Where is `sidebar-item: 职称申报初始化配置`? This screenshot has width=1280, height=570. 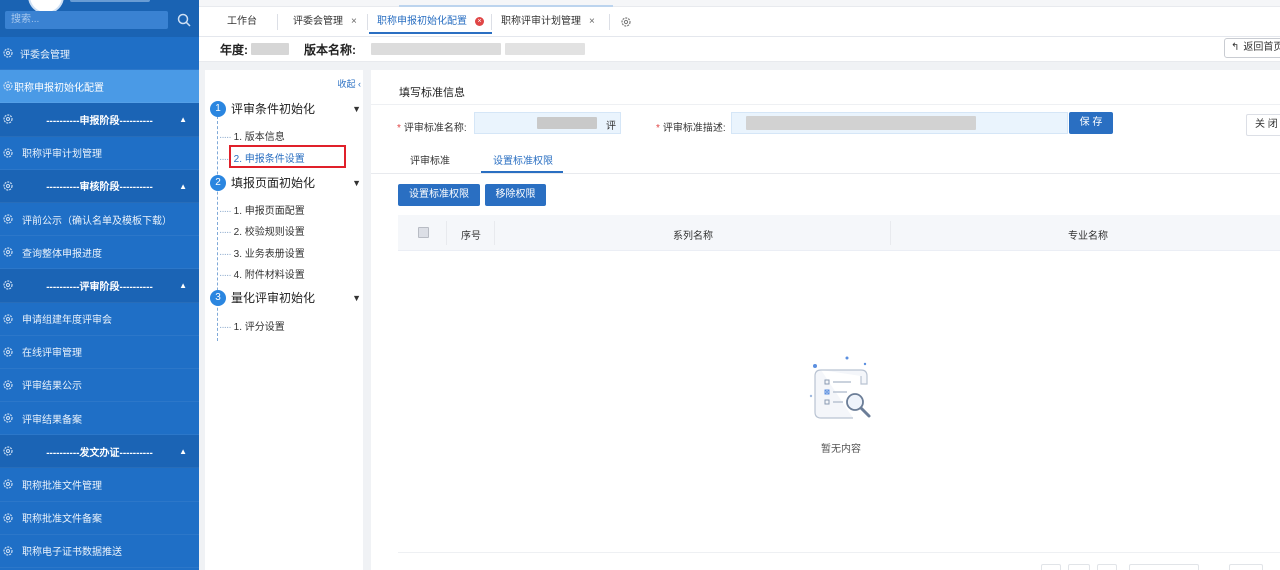 sidebar-item: 职称申报初始化配置 is located at coordinates (99, 87).